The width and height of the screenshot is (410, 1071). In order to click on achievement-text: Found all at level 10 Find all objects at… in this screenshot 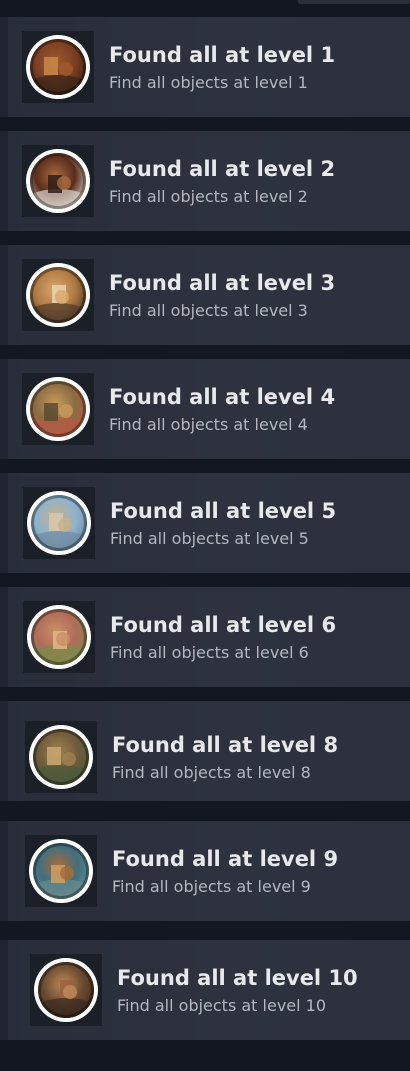, I will do `click(237, 991)`.